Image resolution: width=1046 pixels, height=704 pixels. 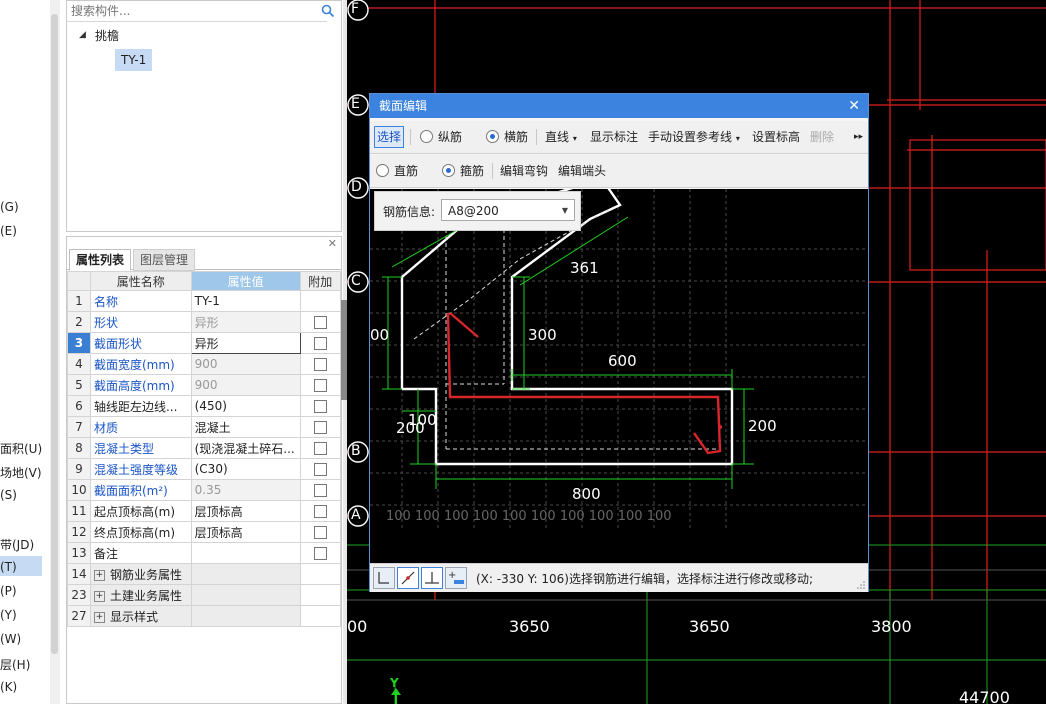 What do you see at coordinates (8, 687) in the screenshot?
I see `strip-item: (K)` at bounding box center [8, 687].